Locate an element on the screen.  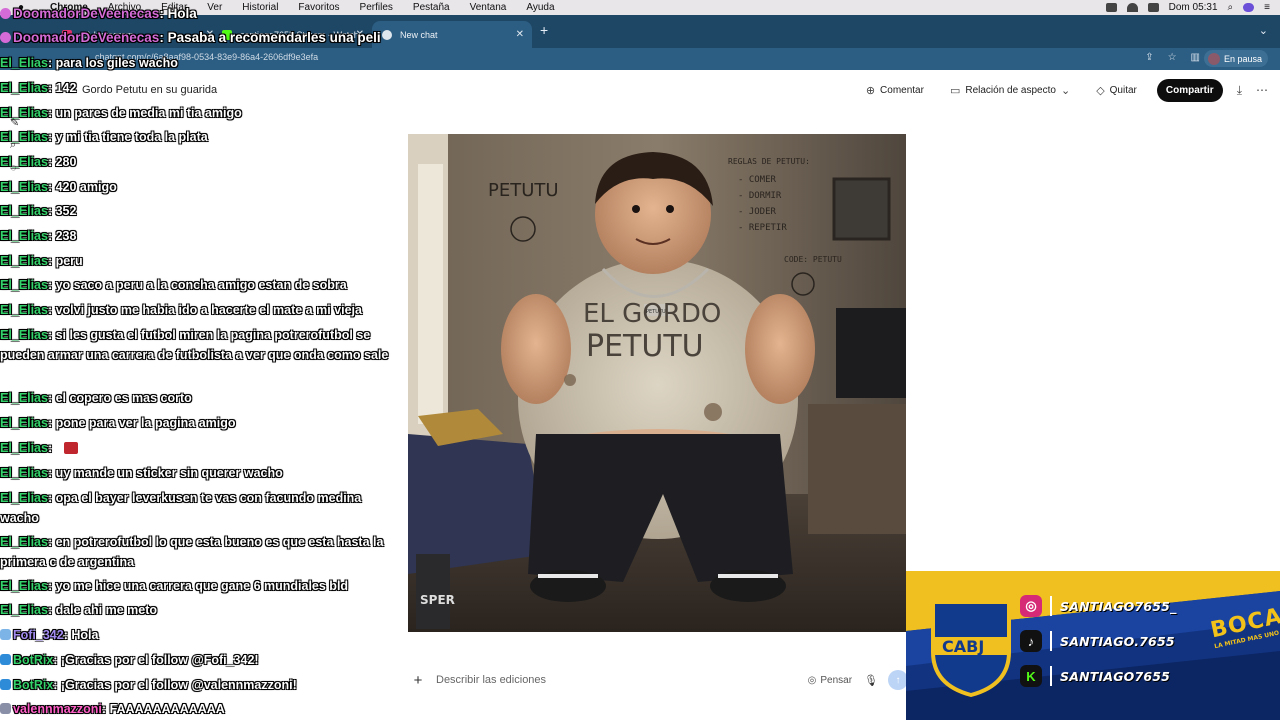
side-panel-icon: ▥ is located at coordinates (1195, 57).